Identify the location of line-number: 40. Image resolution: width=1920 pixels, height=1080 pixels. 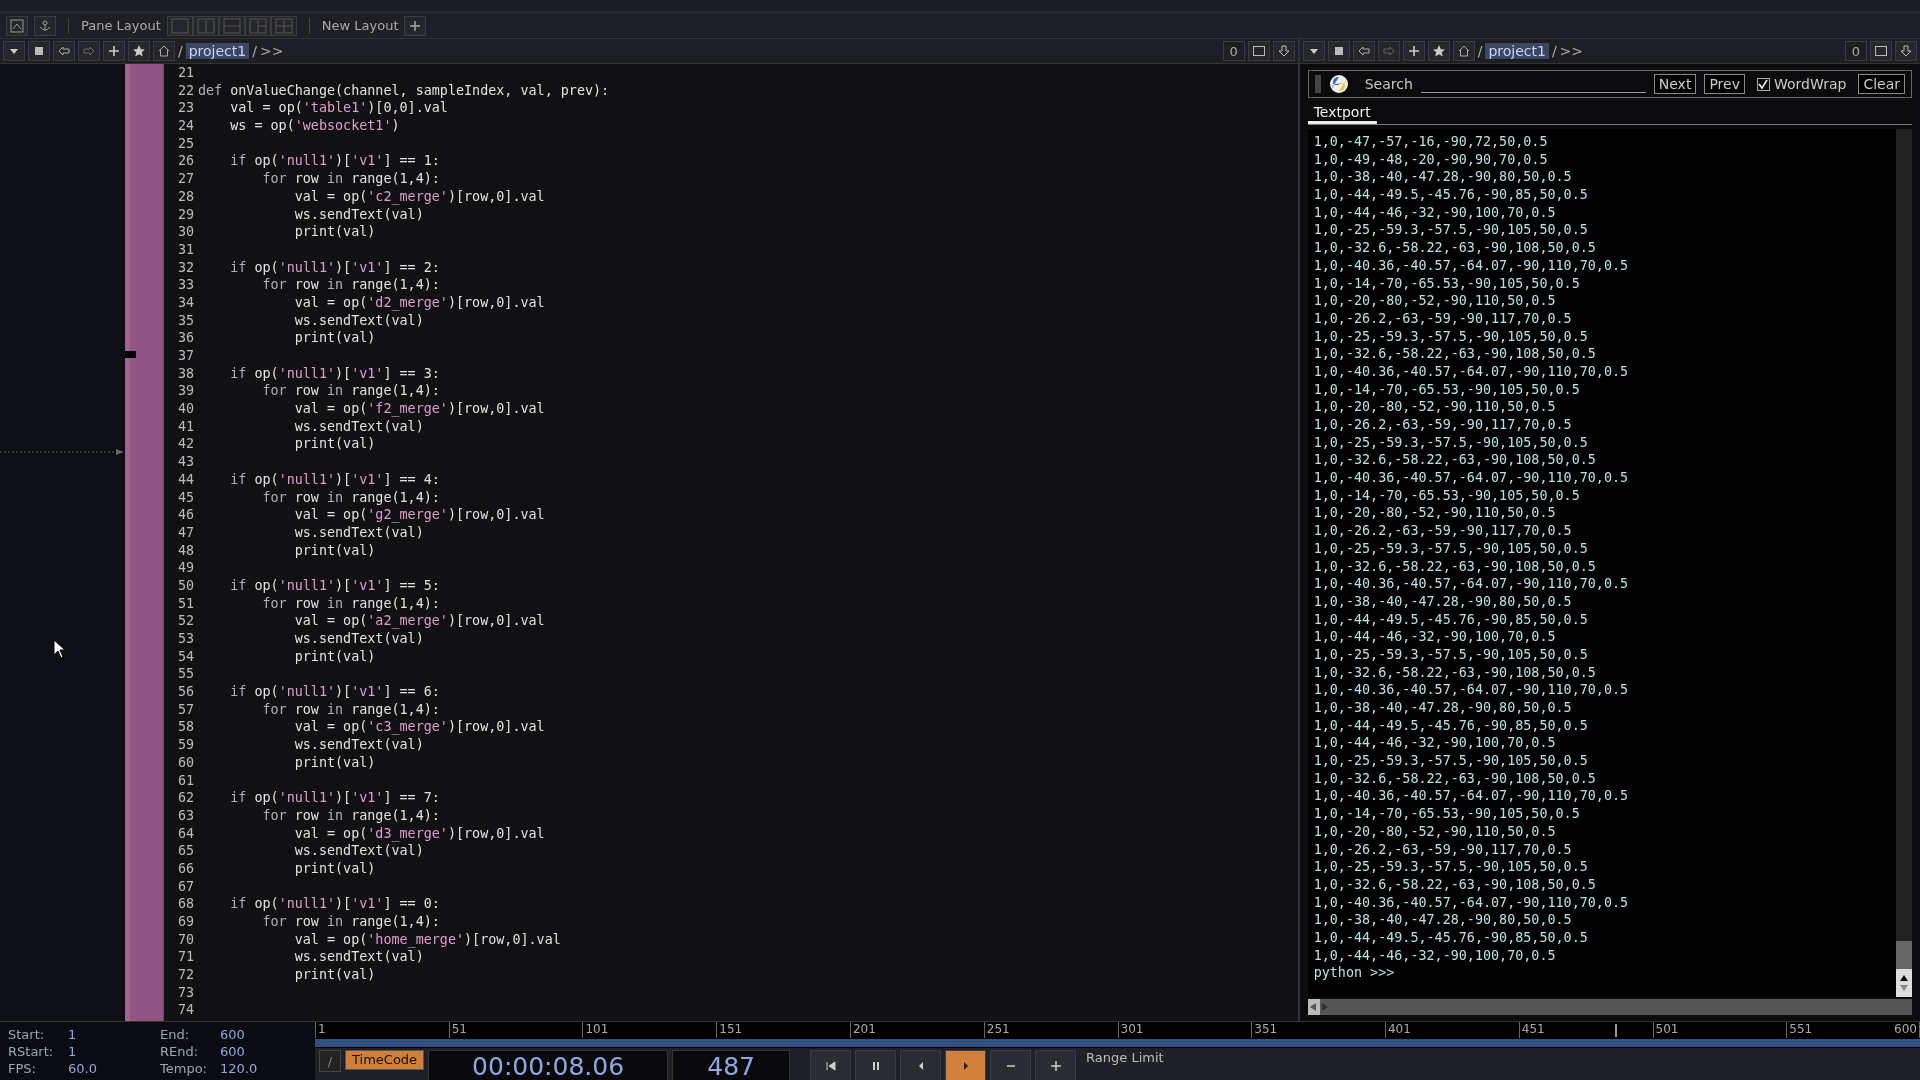
(185, 409).